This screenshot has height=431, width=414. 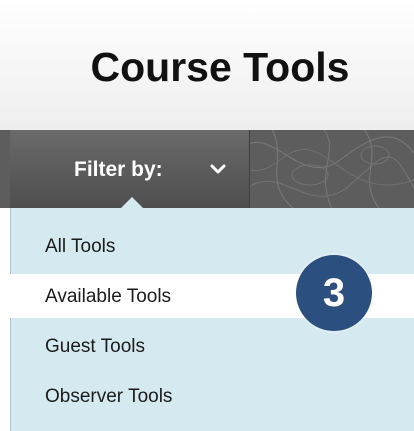 What do you see at coordinates (334, 293) in the screenshot?
I see `step-number-badge: 3` at bounding box center [334, 293].